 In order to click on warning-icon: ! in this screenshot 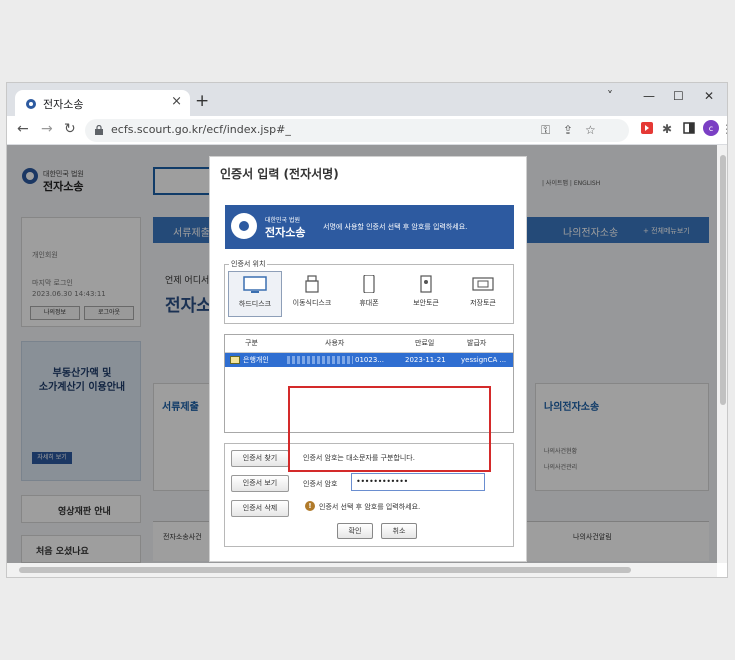, I will do `click(310, 506)`.